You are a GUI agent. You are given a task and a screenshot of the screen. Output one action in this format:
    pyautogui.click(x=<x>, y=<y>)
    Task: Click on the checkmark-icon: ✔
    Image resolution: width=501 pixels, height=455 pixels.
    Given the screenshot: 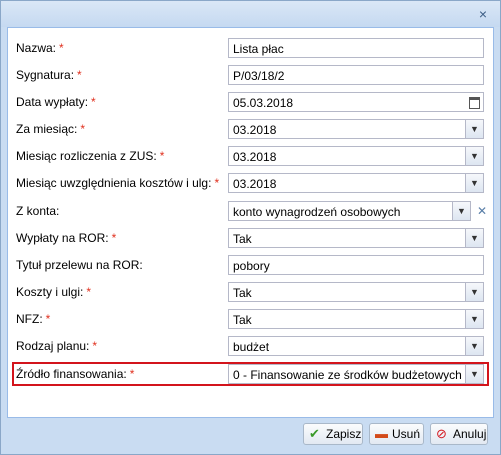 What is the action you would take?
    pyautogui.click(x=314, y=433)
    